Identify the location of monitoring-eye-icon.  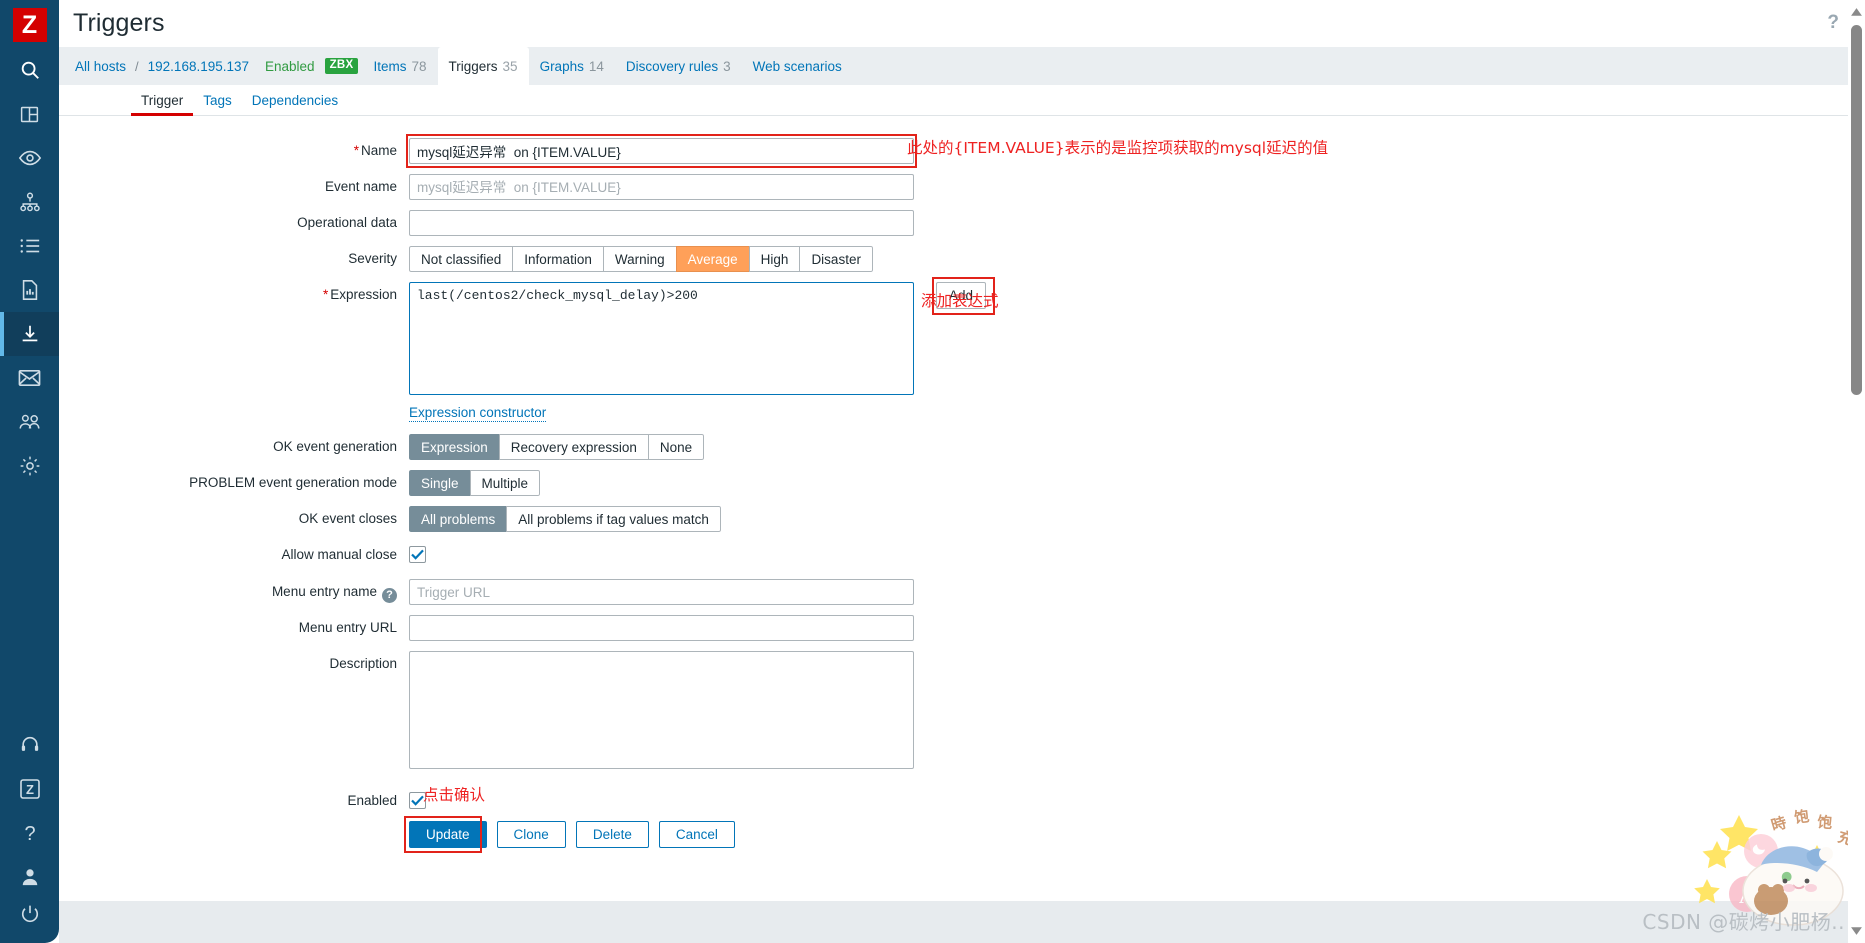
(29, 158).